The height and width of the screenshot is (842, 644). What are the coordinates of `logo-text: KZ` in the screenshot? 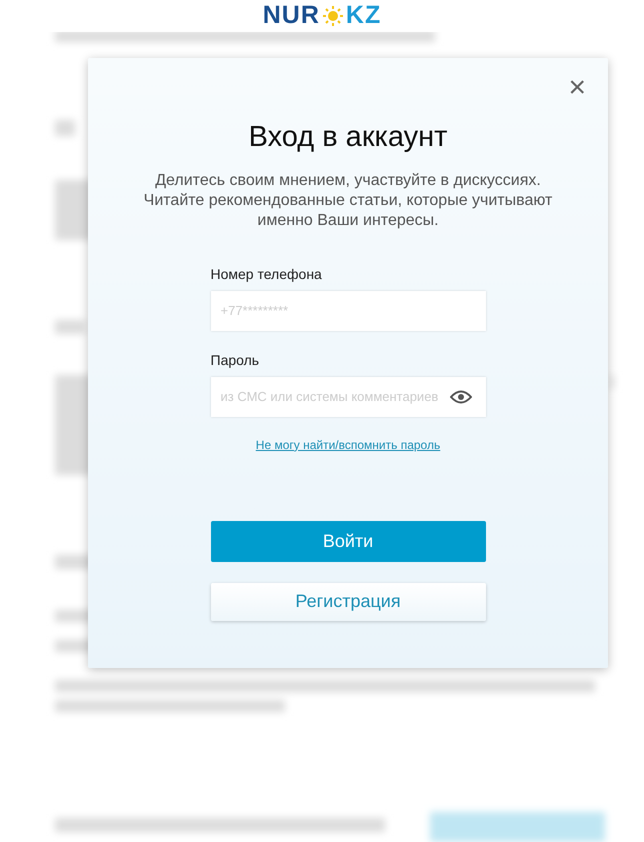 It's located at (364, 16).